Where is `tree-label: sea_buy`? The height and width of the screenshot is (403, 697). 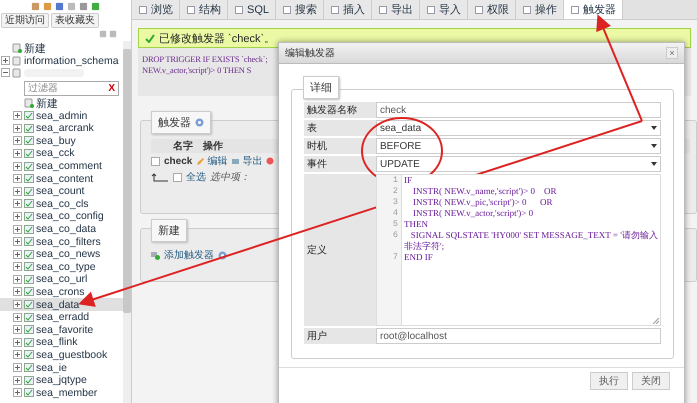
tree-label: sea_buy is located at coordinates (56, 140).